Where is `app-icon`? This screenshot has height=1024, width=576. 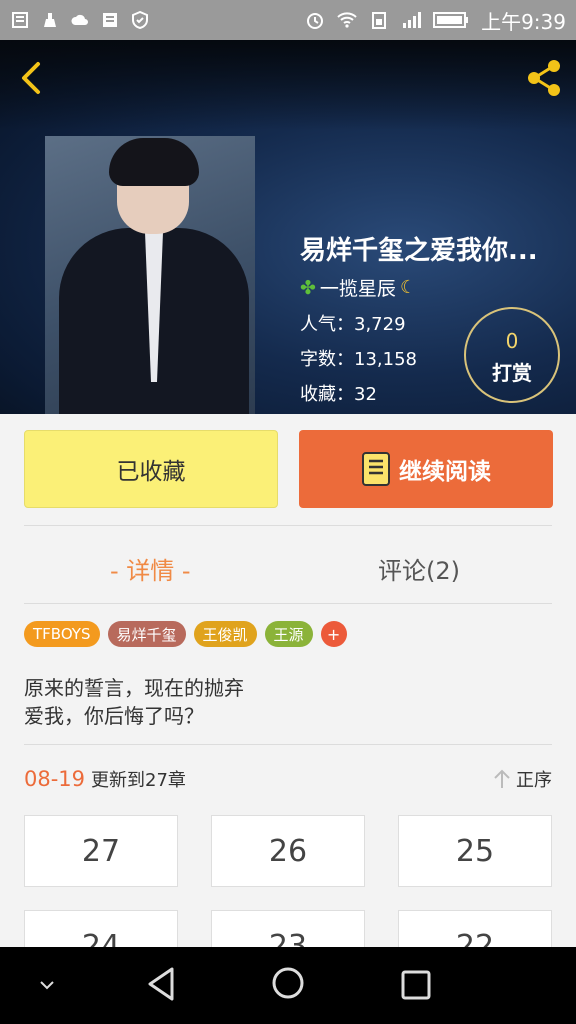 app-icon is located at coordinates (110, 20).